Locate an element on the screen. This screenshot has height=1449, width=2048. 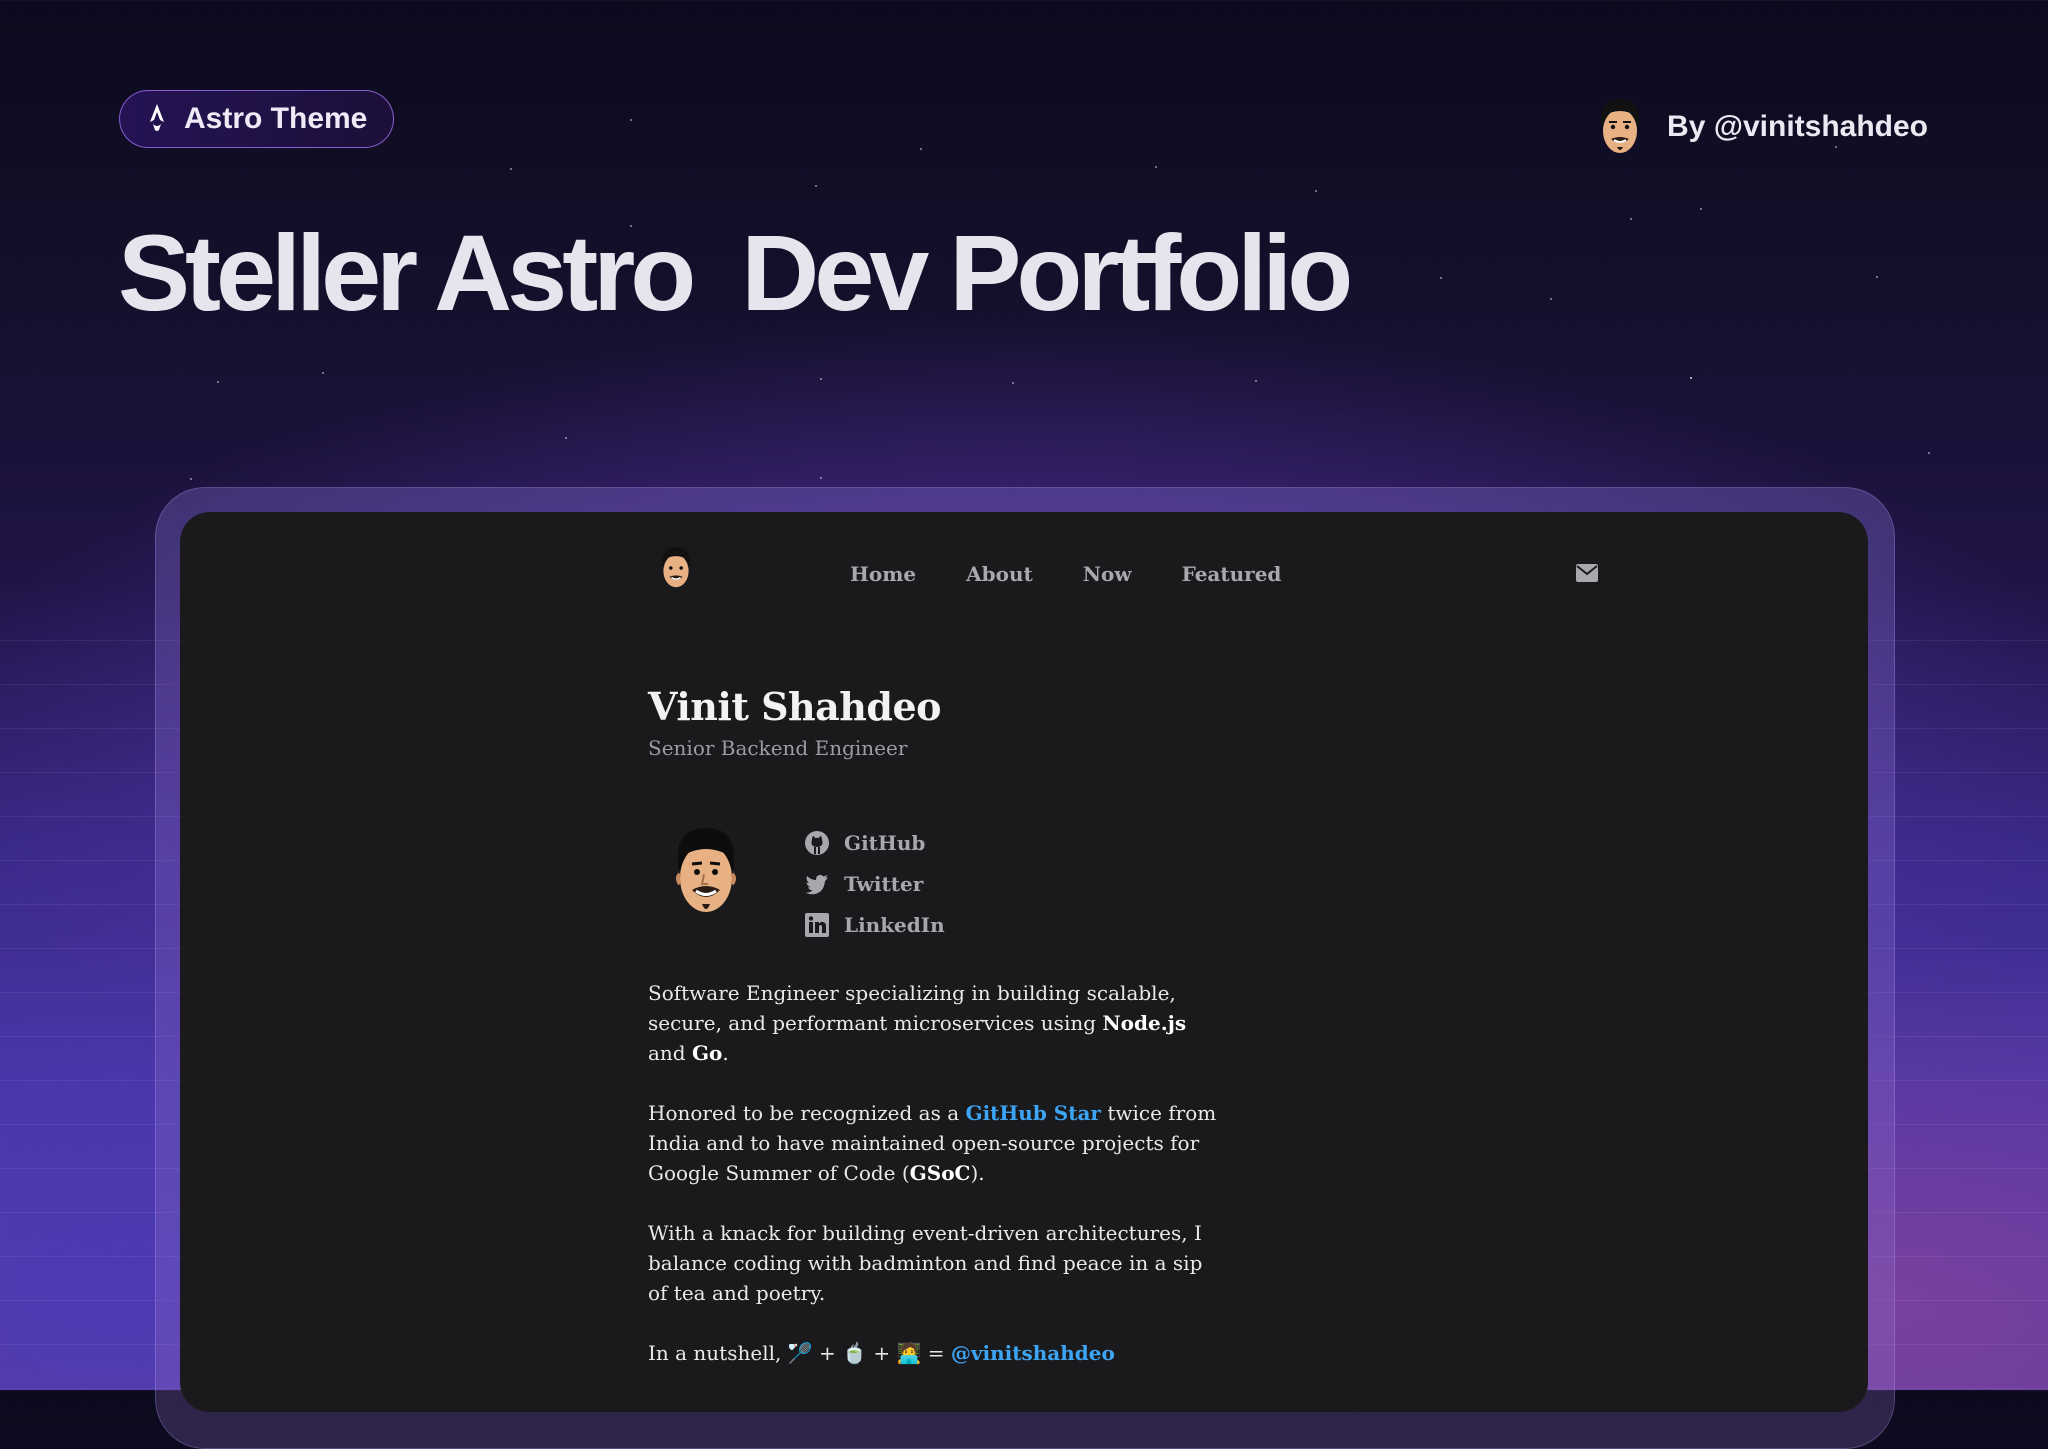
profile-role: Senior Backend Engineer is located at coordinates (778, 748).